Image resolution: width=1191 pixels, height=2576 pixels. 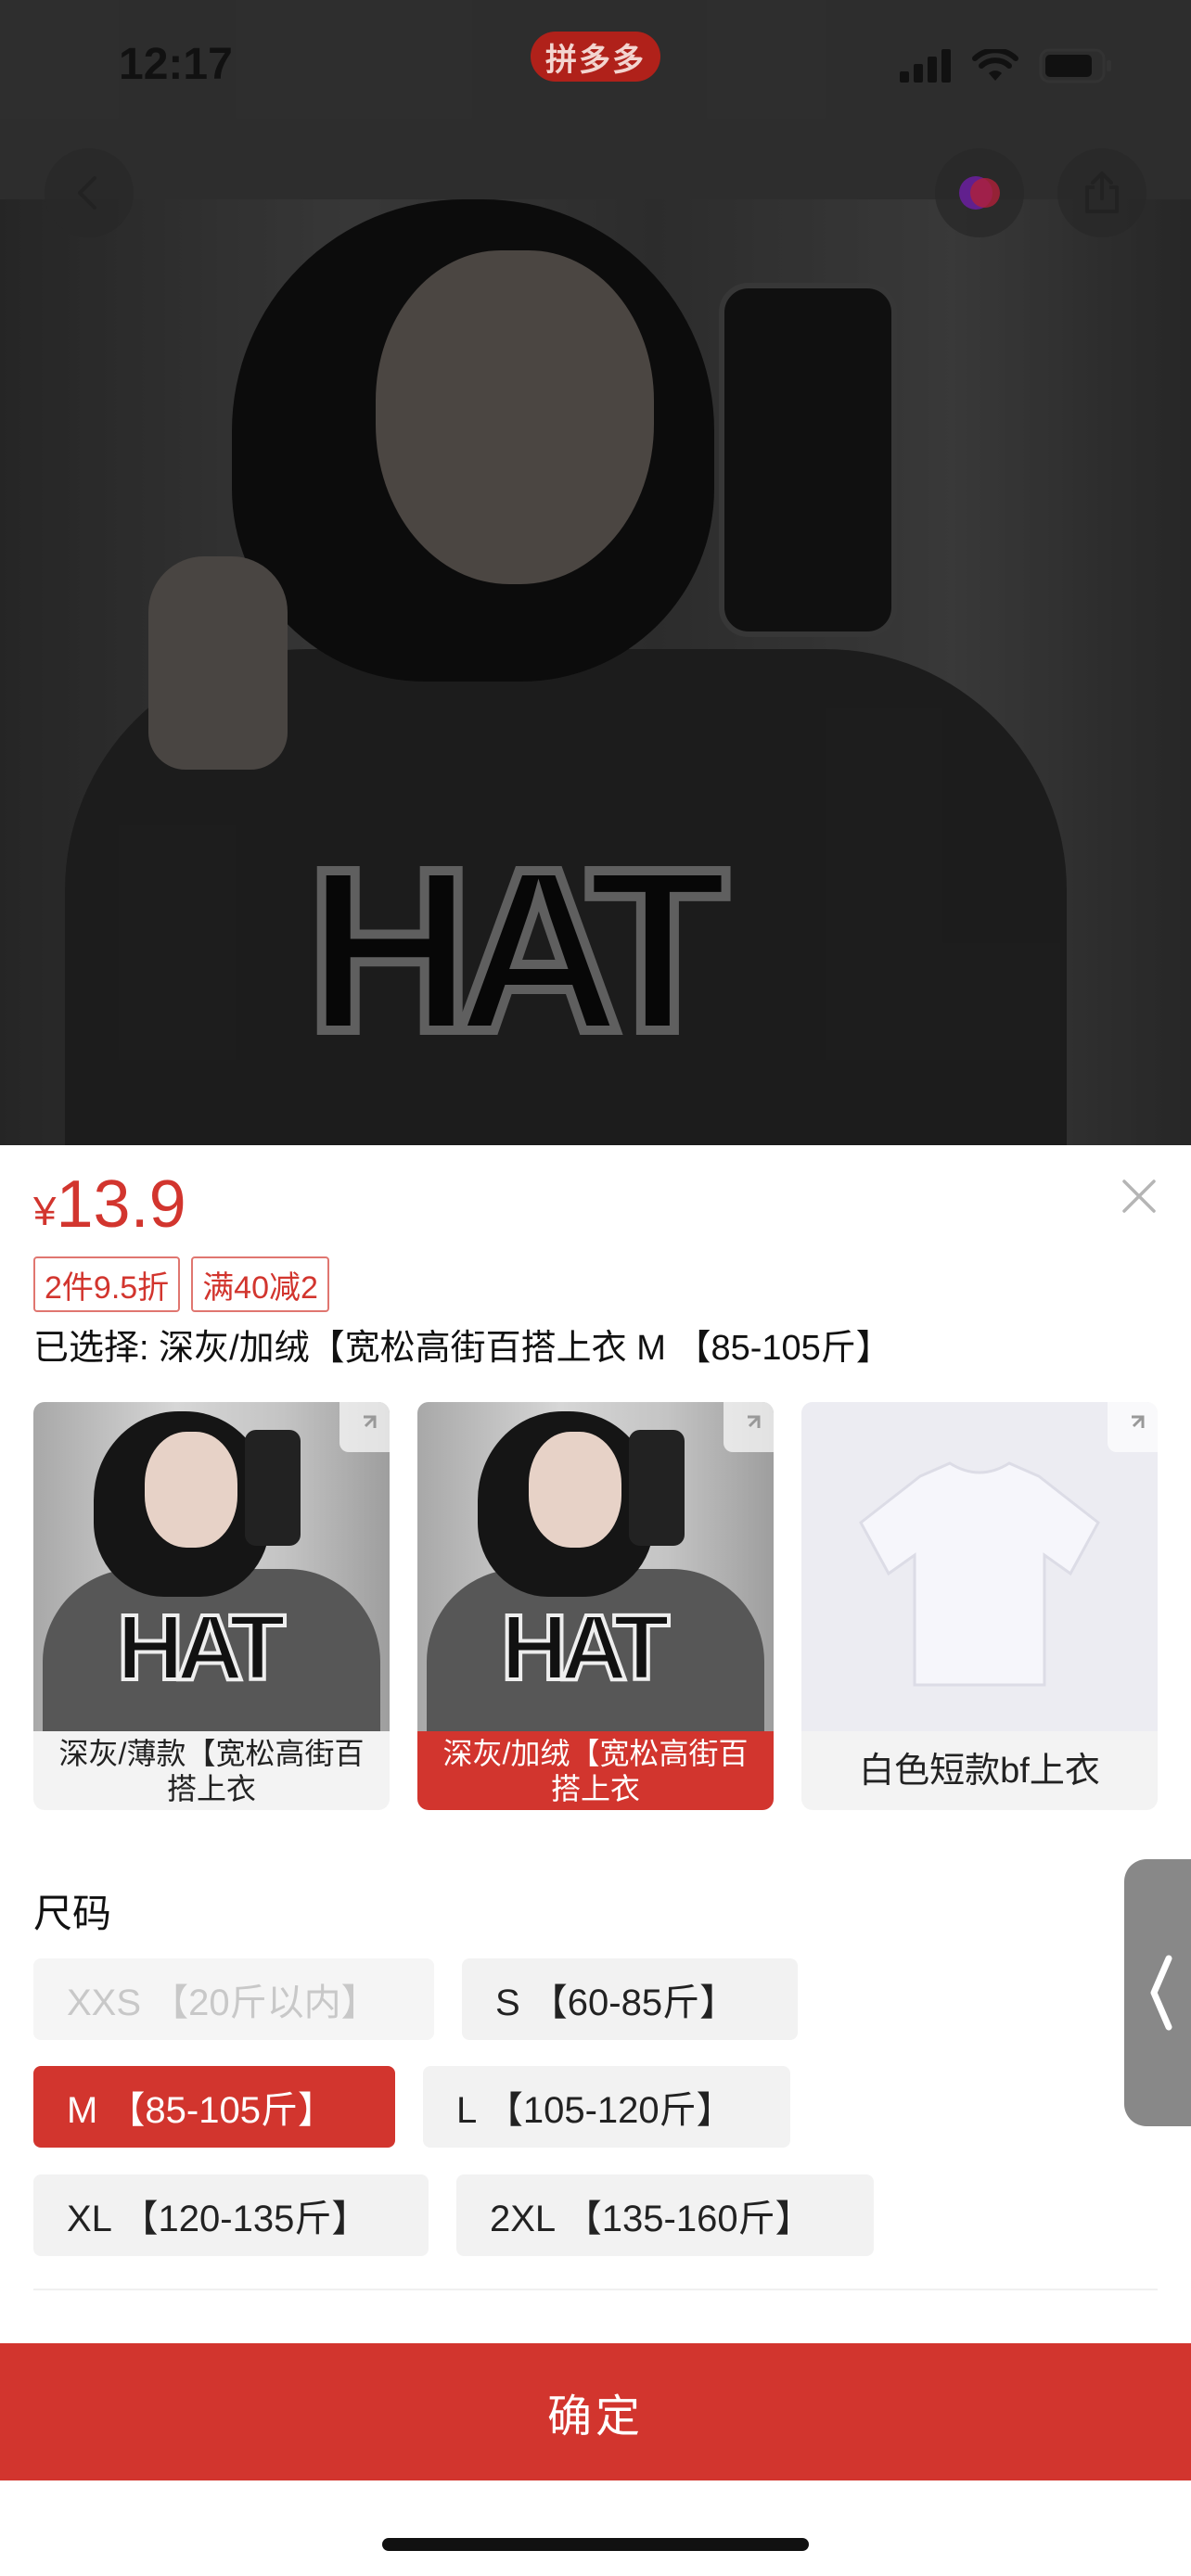 What do you see at coordinates (107, 1284) in the screenshot?
I see `promo-tag: 2件9.5折` at bounding box center [107, 1284].